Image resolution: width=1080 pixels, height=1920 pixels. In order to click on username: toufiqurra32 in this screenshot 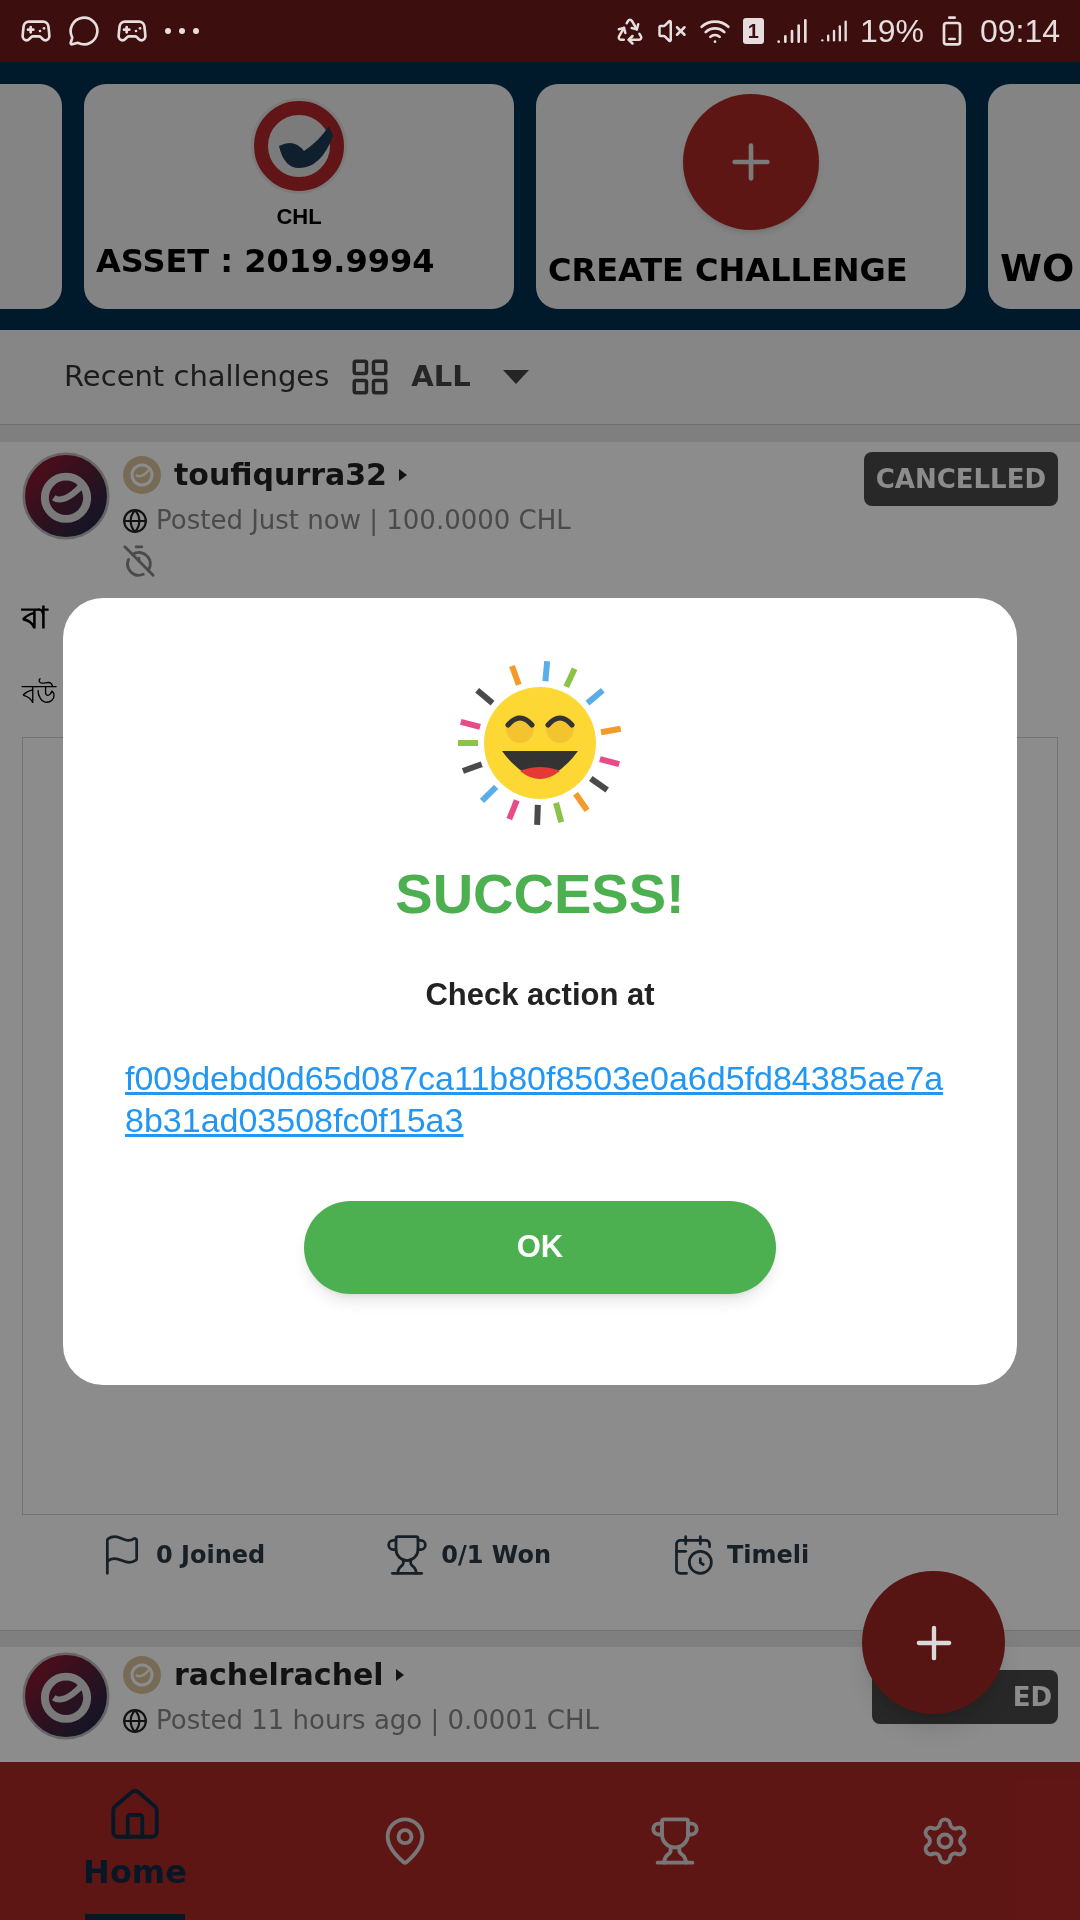, I will do `click(280, 474)`.